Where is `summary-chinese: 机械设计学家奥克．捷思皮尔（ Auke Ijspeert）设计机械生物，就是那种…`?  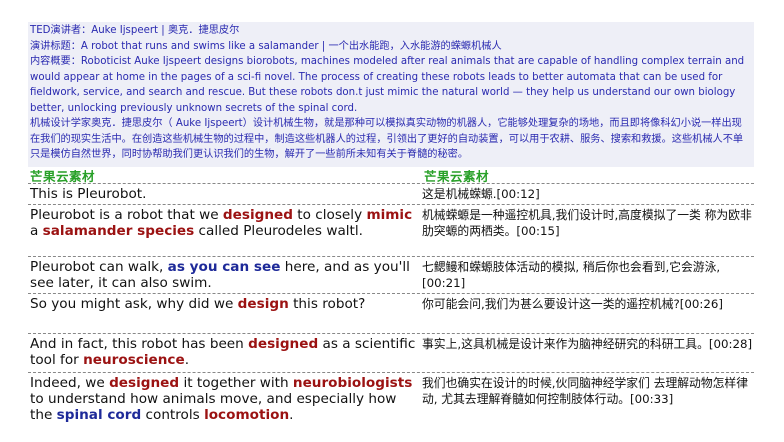
summary-chinese: 机械设计学家奥克．捷思皮尔（ Auke Ijspeert）设计机械生物，就是那种… is located at coordinates (387, 139).